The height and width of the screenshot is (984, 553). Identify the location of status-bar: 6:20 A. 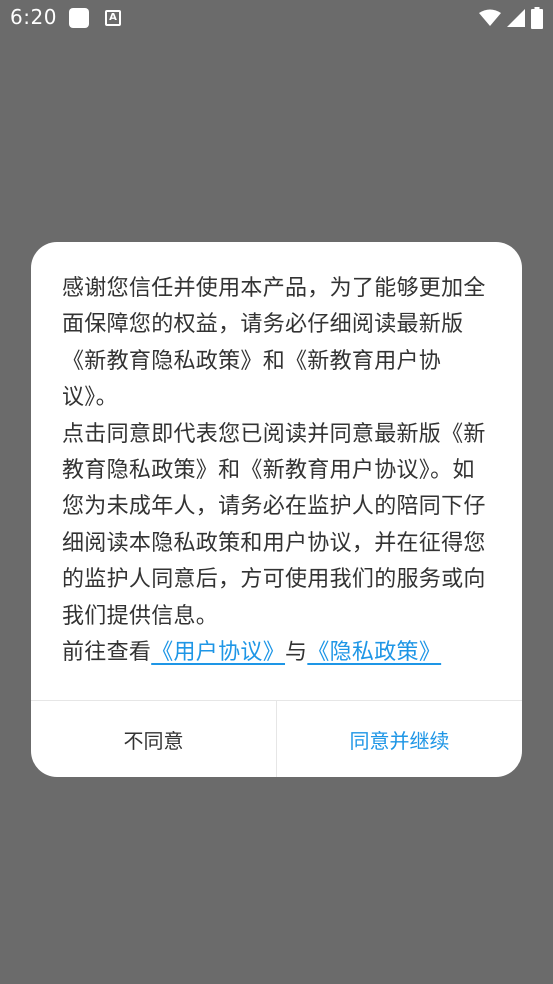
(276, 18).